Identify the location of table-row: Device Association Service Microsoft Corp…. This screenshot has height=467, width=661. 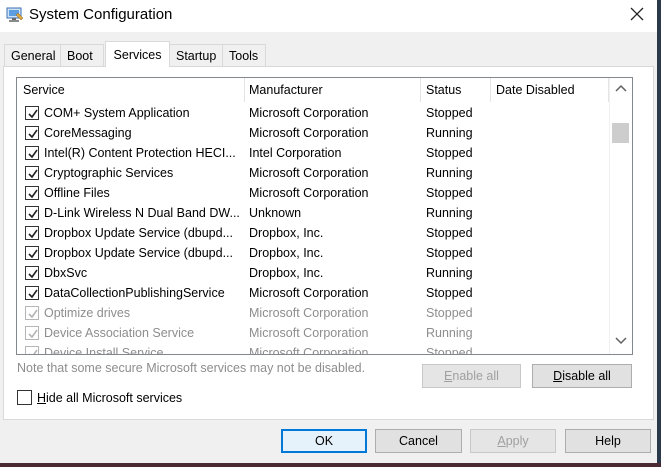
(313, 333).